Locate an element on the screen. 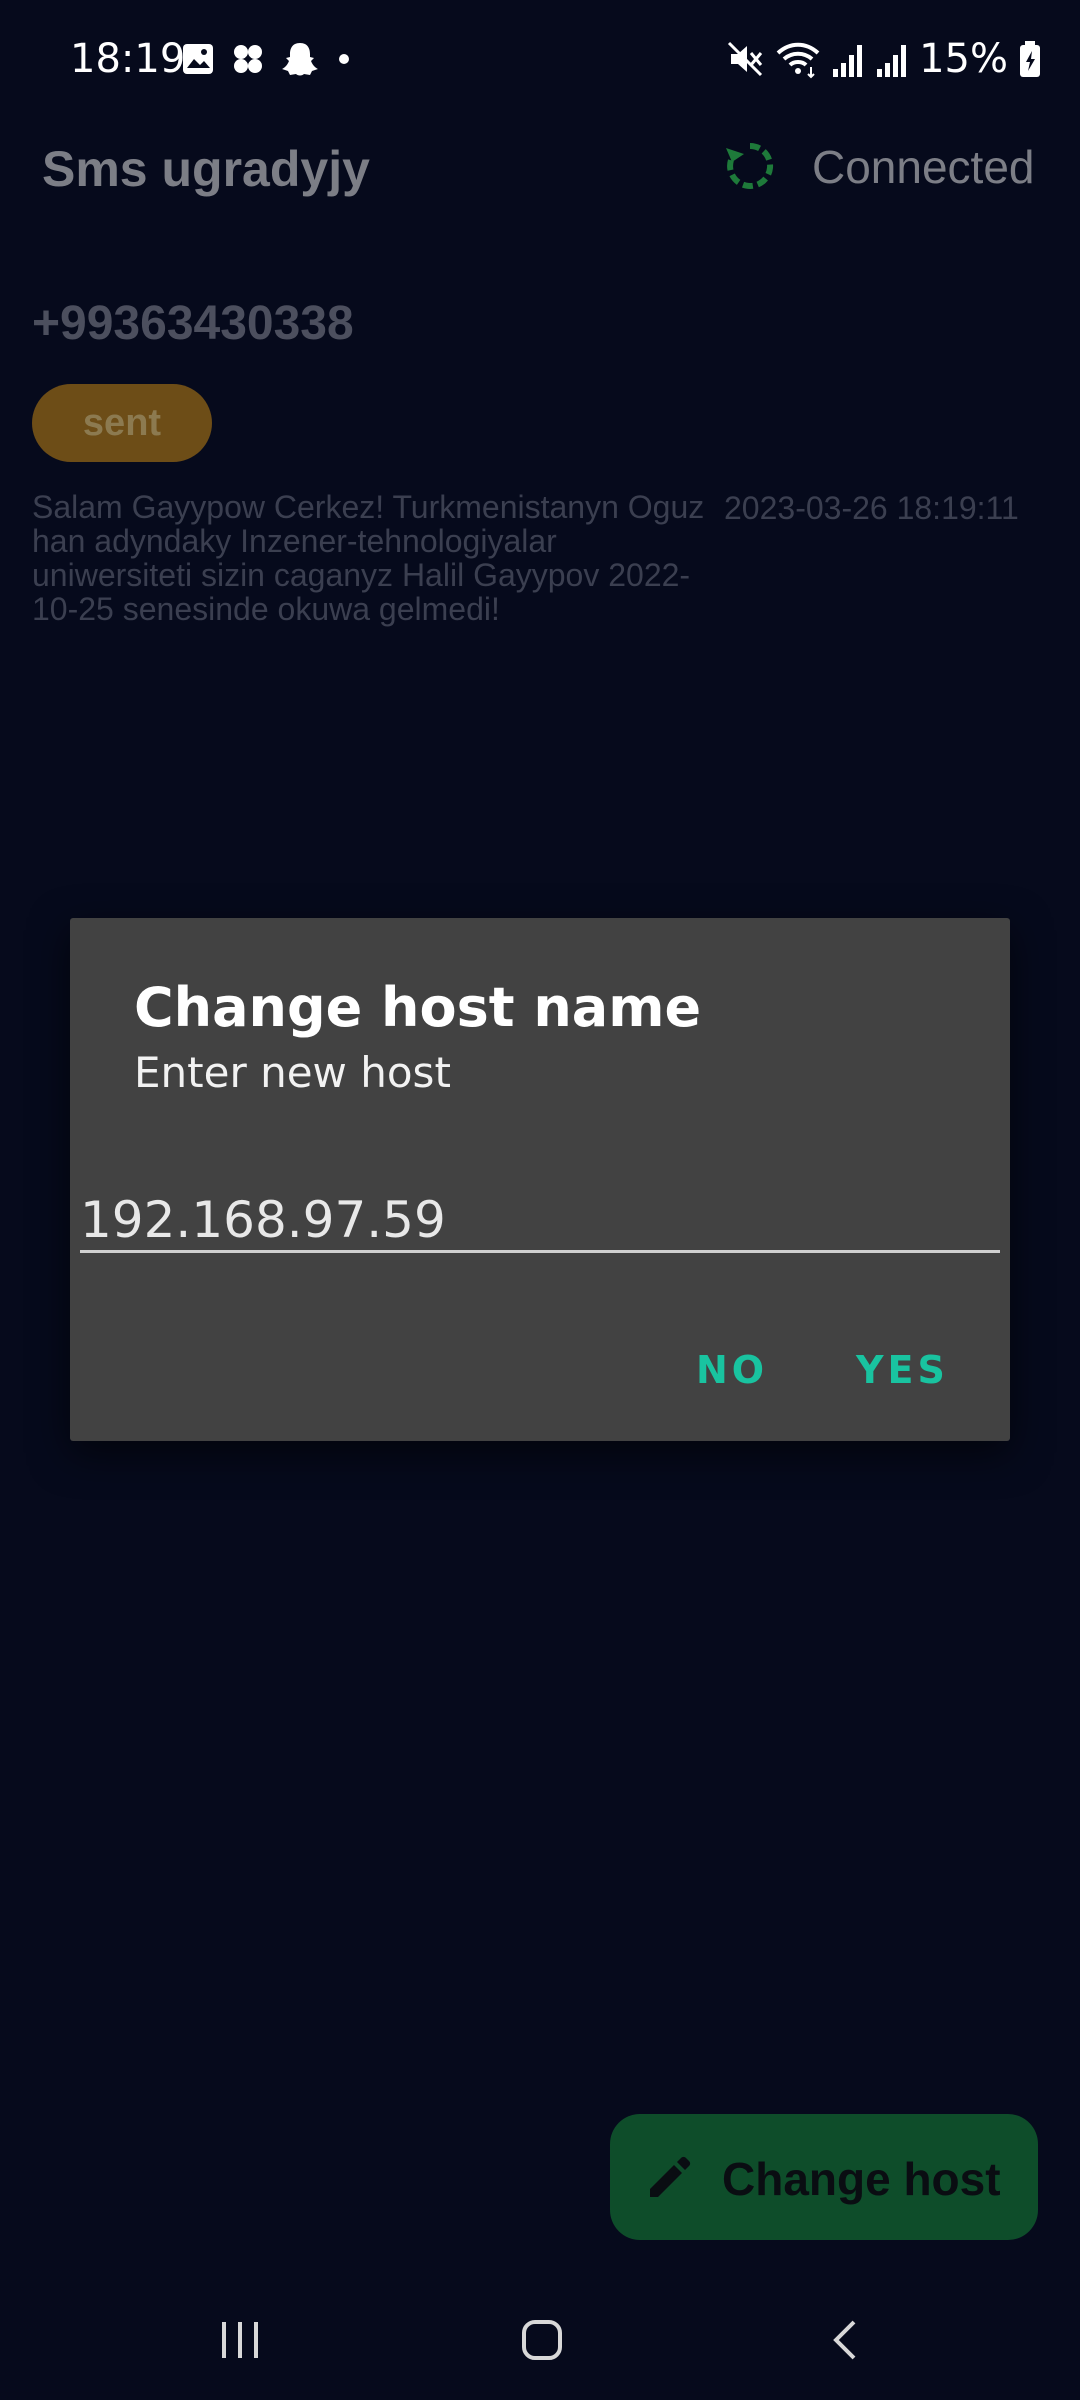  status-bar: 18:19 15% is located at coordinates (540, 60).